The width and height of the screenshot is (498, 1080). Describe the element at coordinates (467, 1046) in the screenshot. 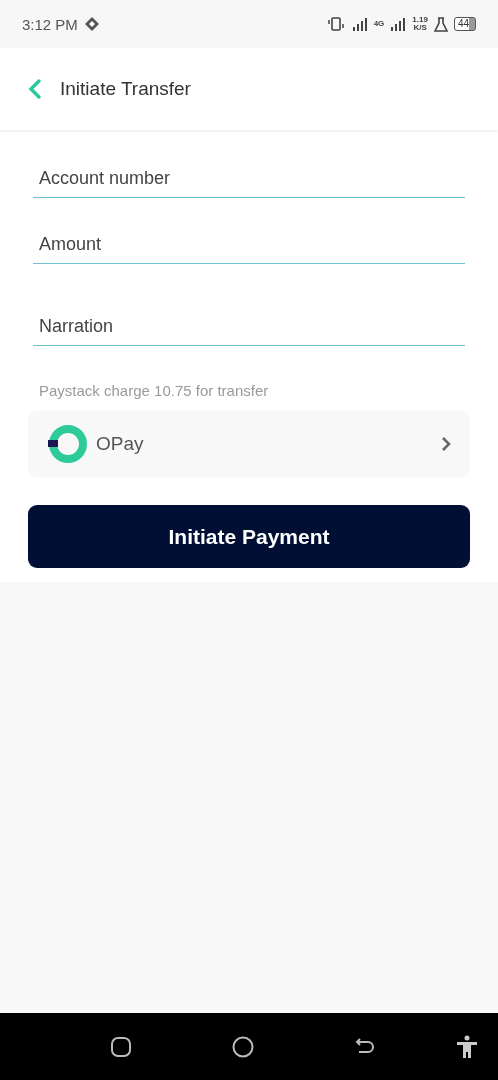

I see `accessibility-icon` at that location.